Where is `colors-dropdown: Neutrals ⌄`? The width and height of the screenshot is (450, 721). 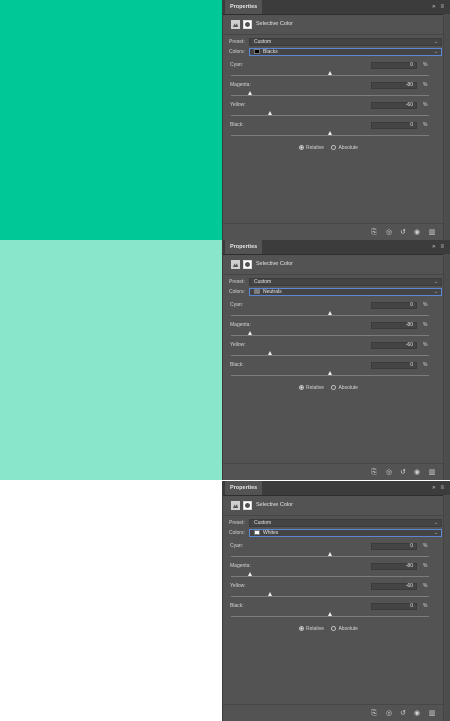 colors-dropdown: Neutrals ⌄ is located at coordinates (345, 292).